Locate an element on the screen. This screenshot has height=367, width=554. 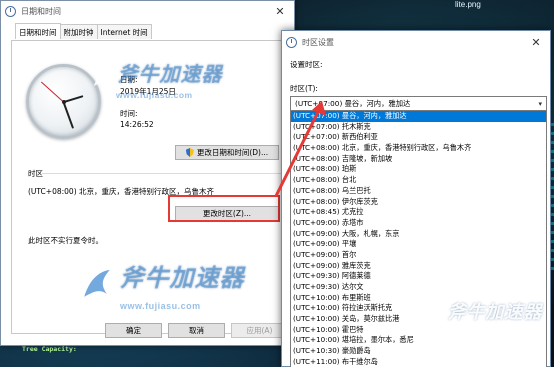
desktop-footer-text: Tree Capacity: is located at coordinates (49, 349).